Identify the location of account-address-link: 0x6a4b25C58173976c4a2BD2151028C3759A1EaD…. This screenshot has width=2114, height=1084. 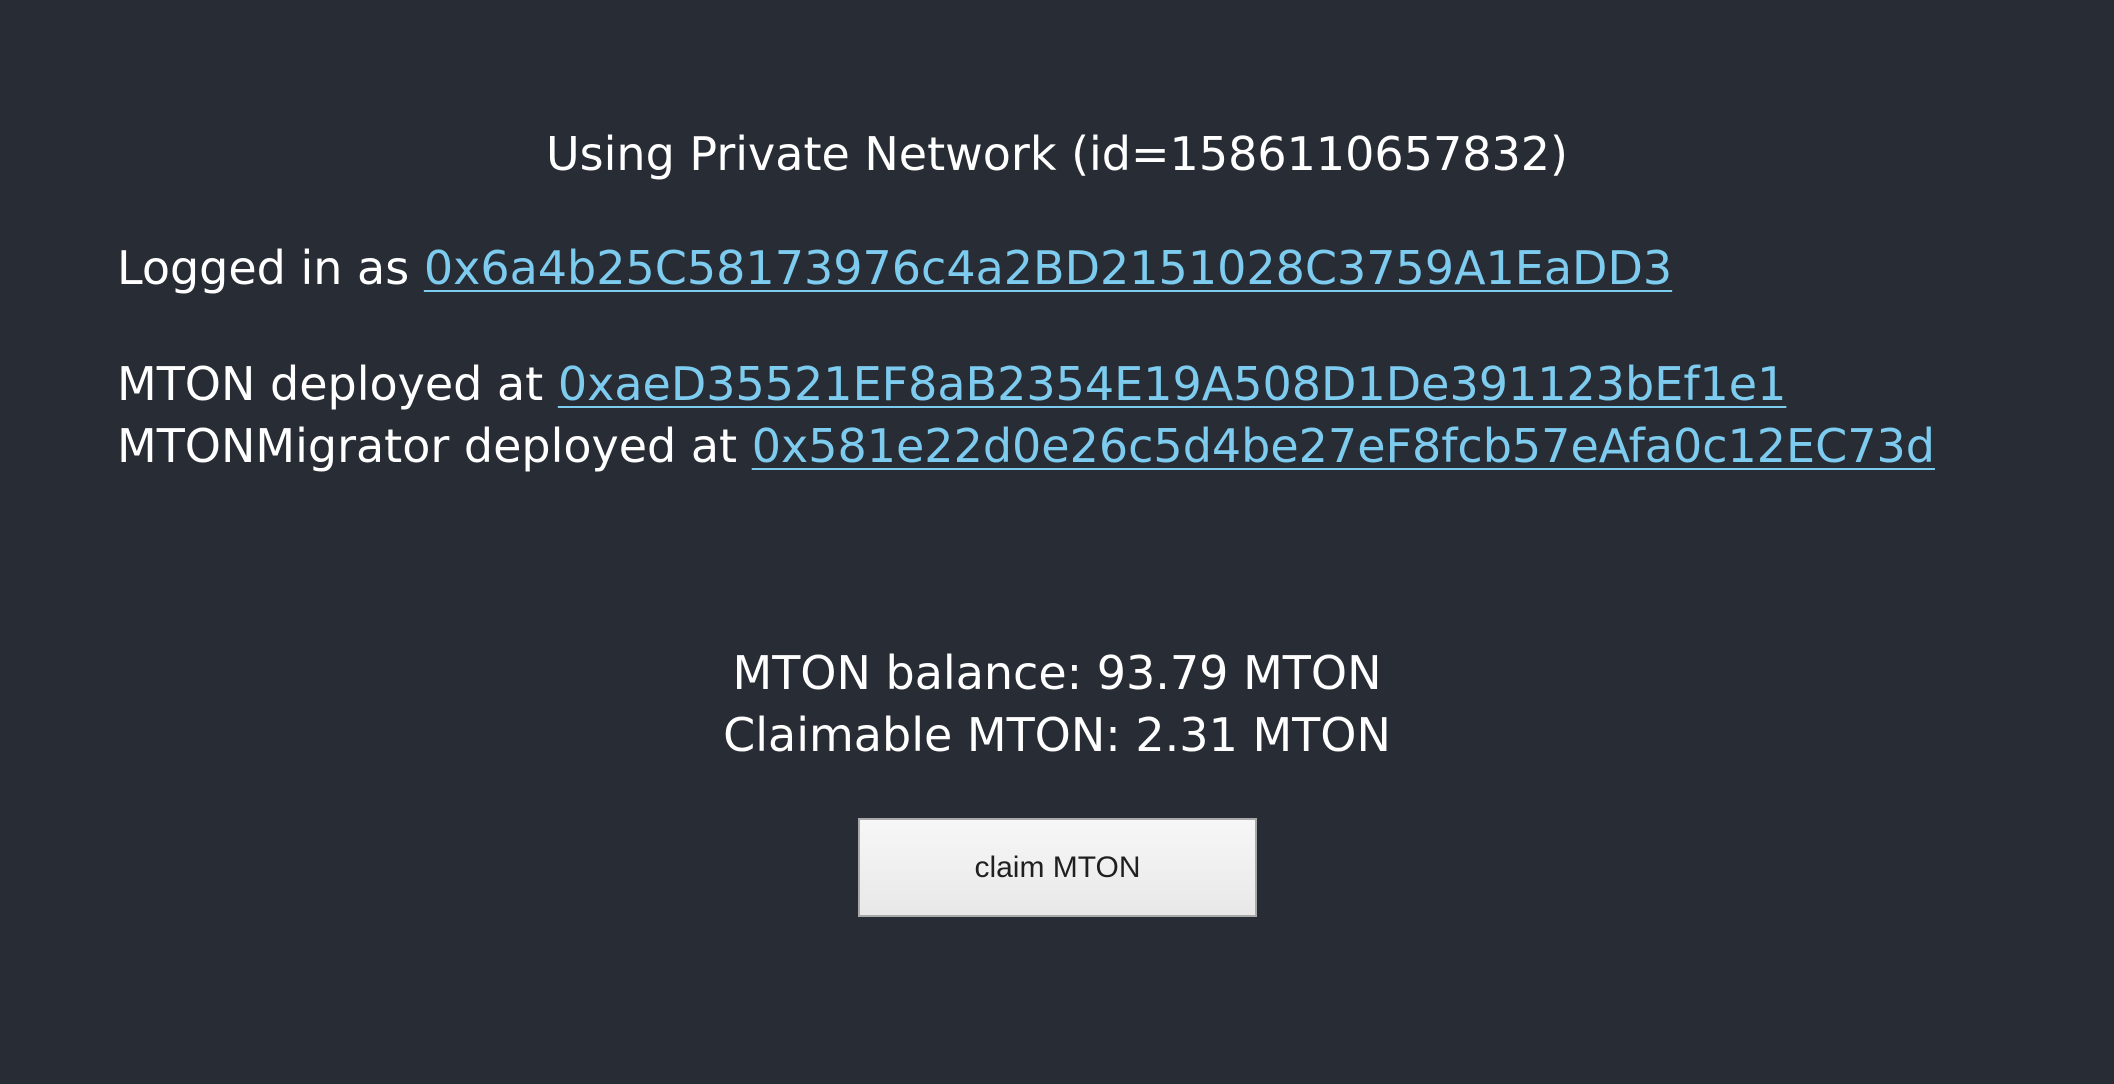
(1048, 268).